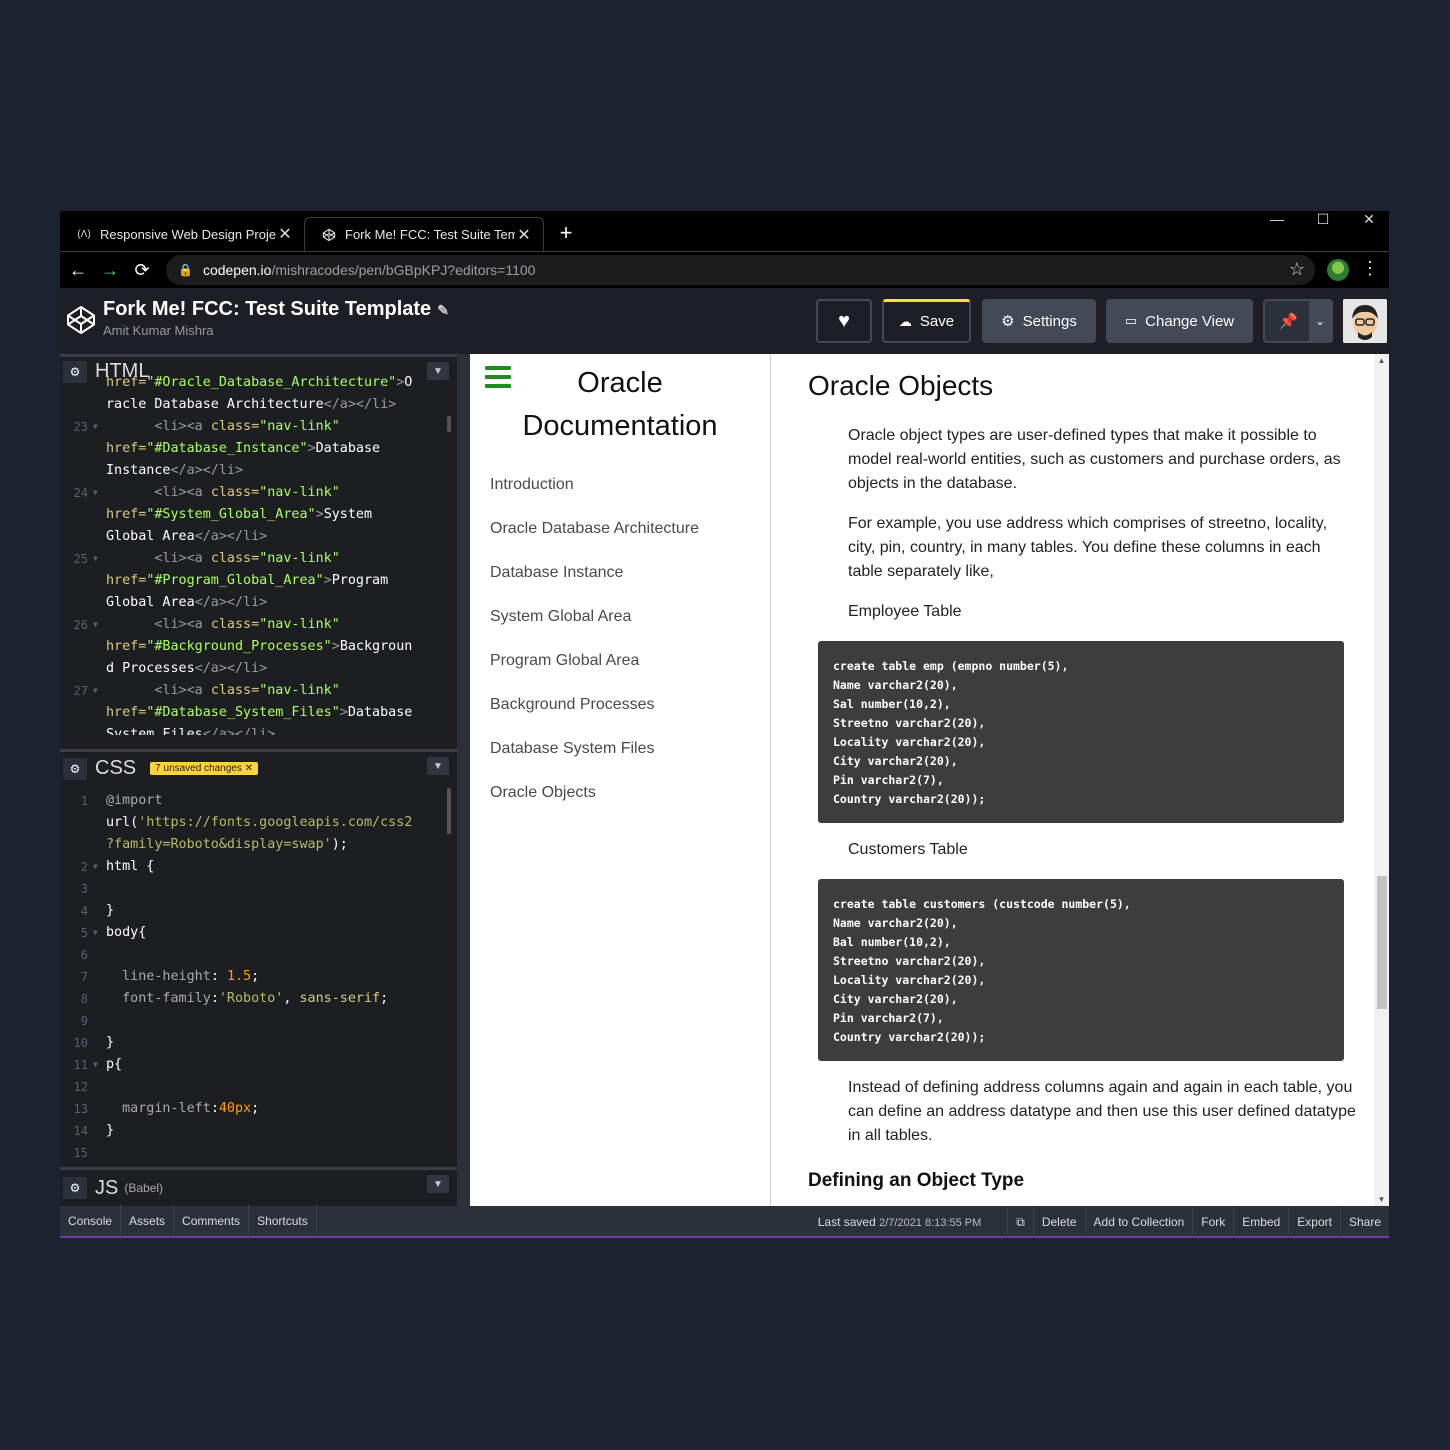  I want to click on code-line: 1 @import, so click(258, 801).